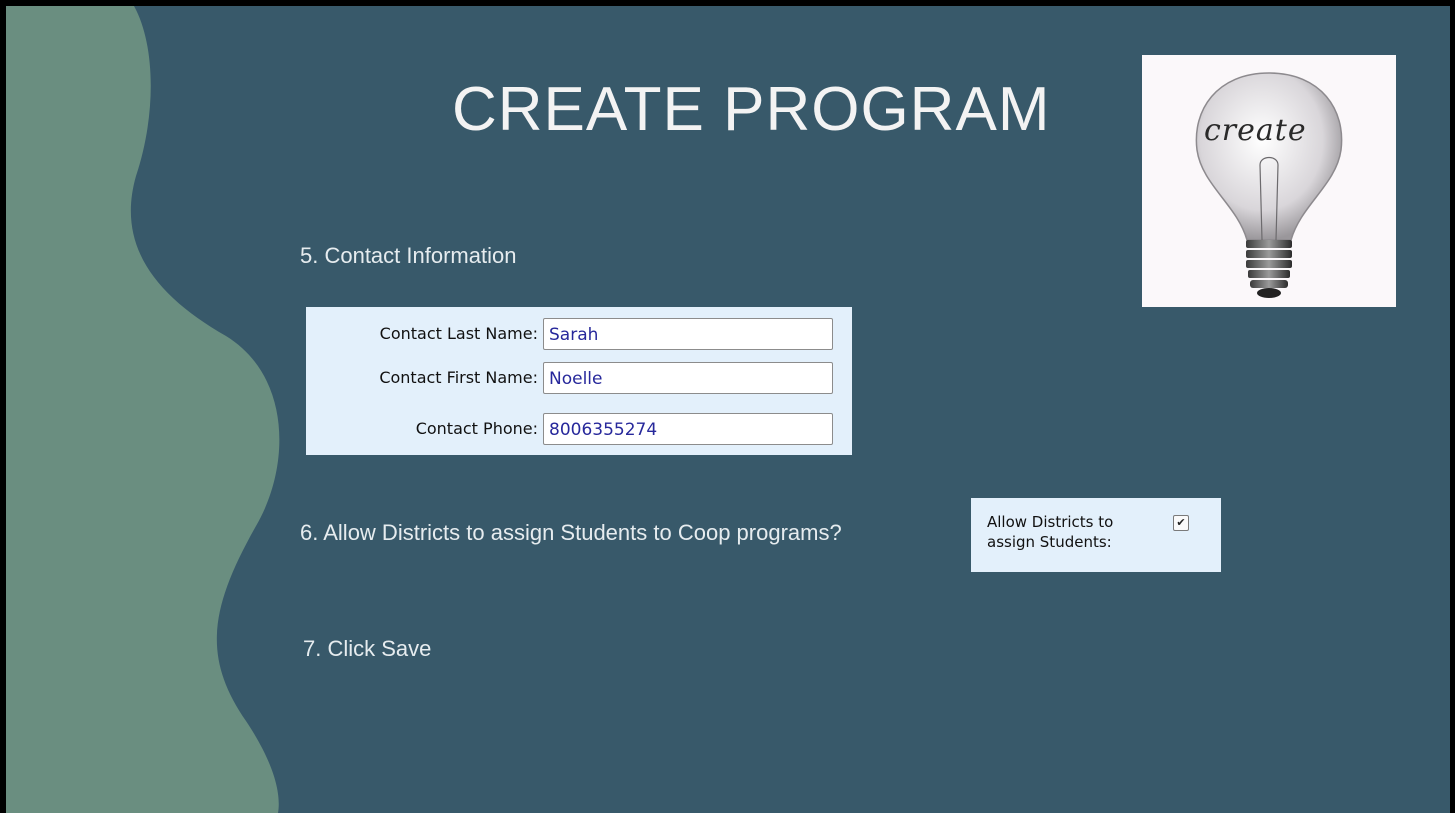 Image resolution: width=1455 pixels, height=813 pixels. What do you see at coordinates (1049, 542) in the screenshot?
I see `allow-districts-label-line2: assign Students:` at bounding box center [1049, 542].